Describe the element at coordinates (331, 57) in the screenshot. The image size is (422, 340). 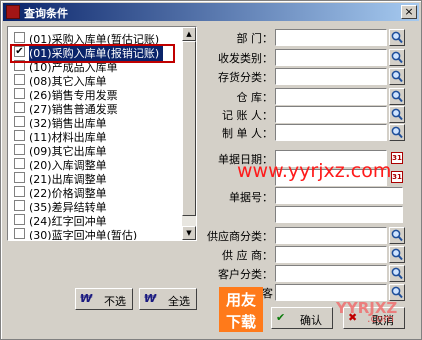
I see `dispatch-type-field` at that location.